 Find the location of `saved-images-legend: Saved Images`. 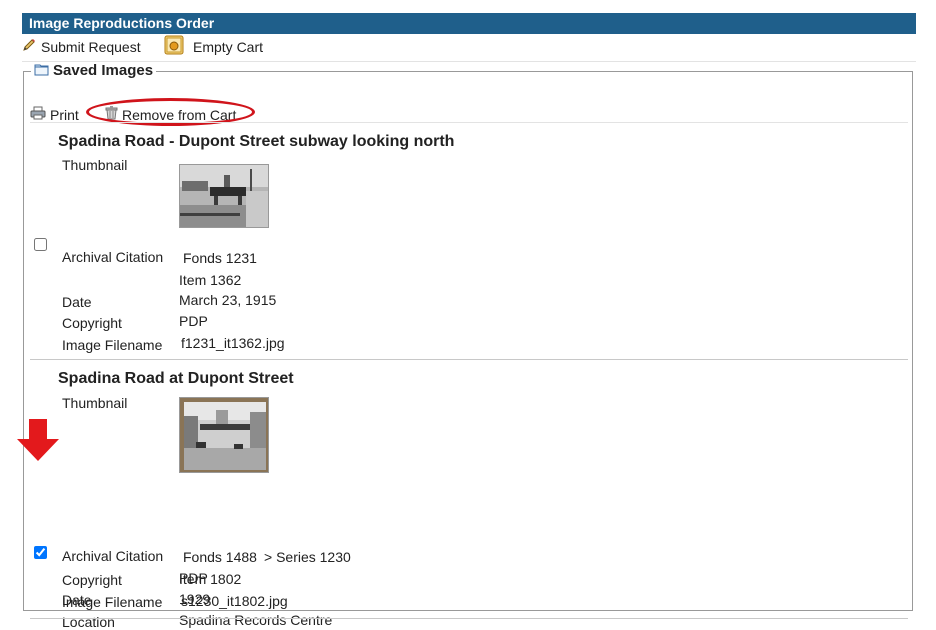

saved-images-legend: Saved Images is located at coordinates (93, 71).